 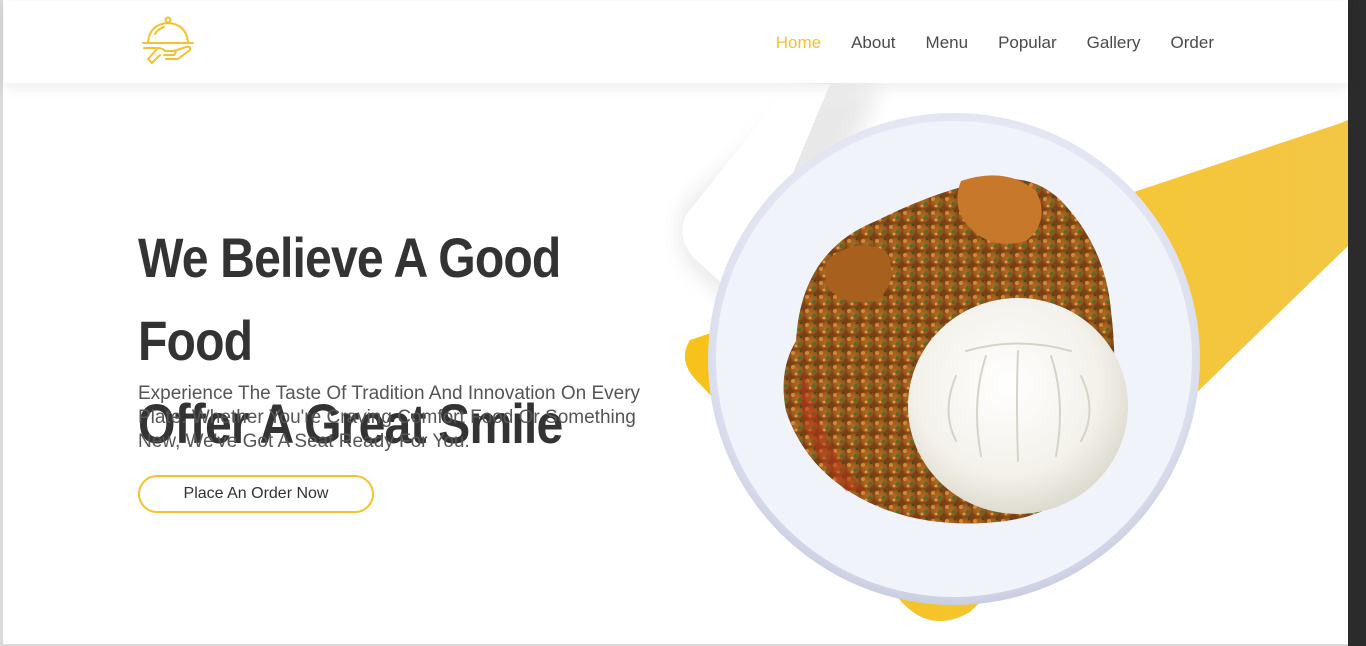 What do you see at coordinates (676, 42) in the screenshot?
I see `site-header: Home About Menu Popular Gallery Order` at bounding box center [676, 42].